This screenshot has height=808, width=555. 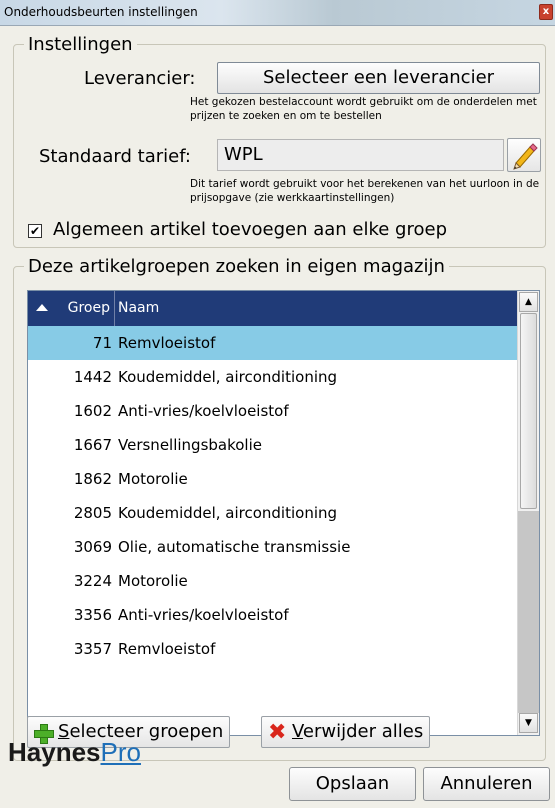 I want to click on cell-groep: 2805, so click(x=92, y=513).